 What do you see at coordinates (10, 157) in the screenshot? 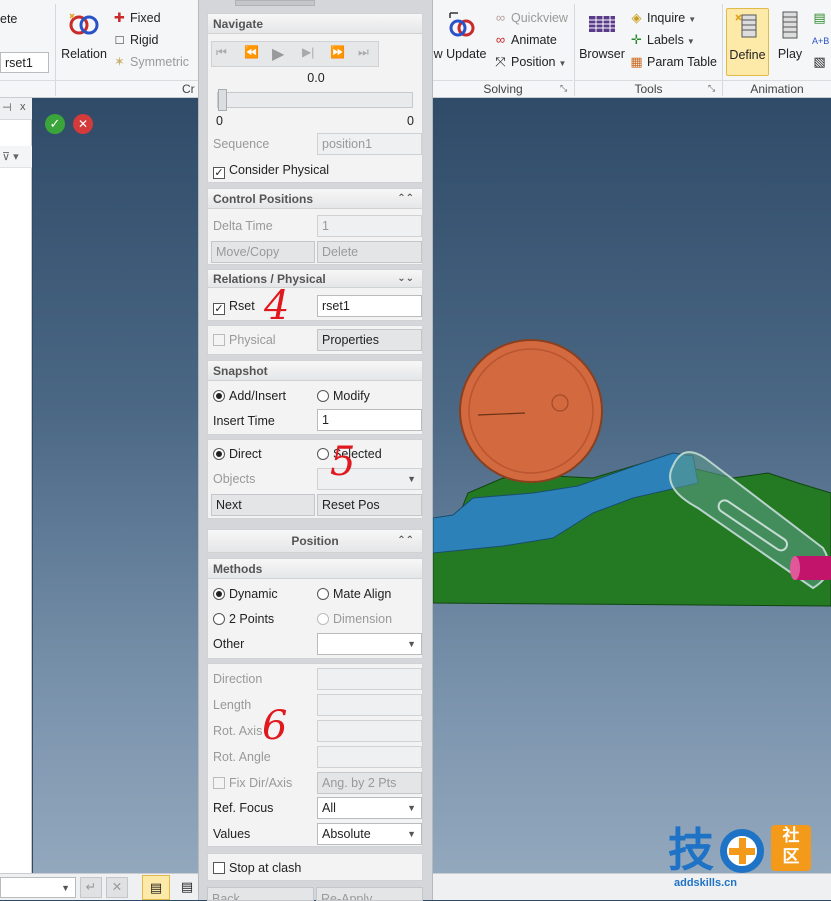
I see `filter-icon: ⊽ ▾` at bounding box center [10, 157].